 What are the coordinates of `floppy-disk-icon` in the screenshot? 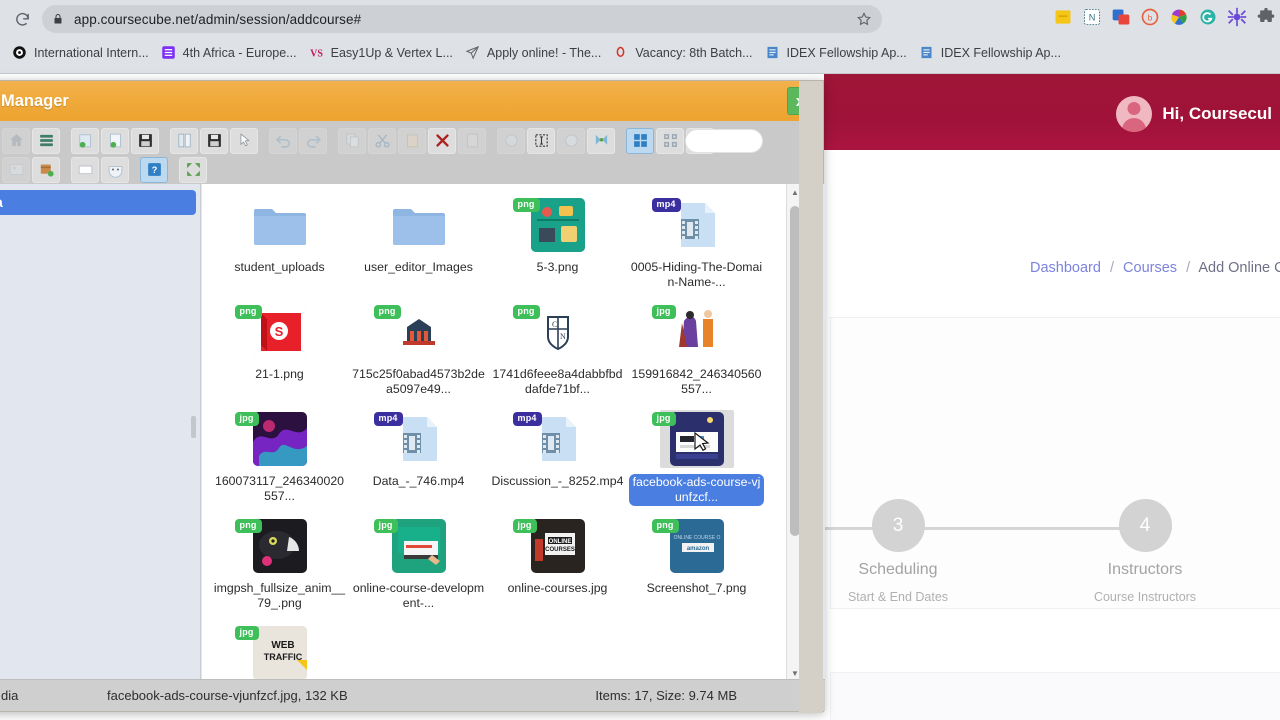 It's located at (214, 140).